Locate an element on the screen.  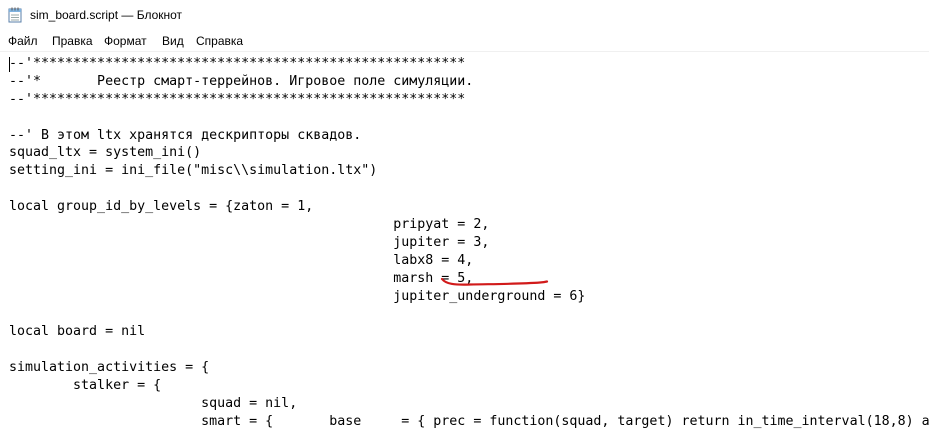
code-line: simulation_activities = { is located at coordinates (109, 368).